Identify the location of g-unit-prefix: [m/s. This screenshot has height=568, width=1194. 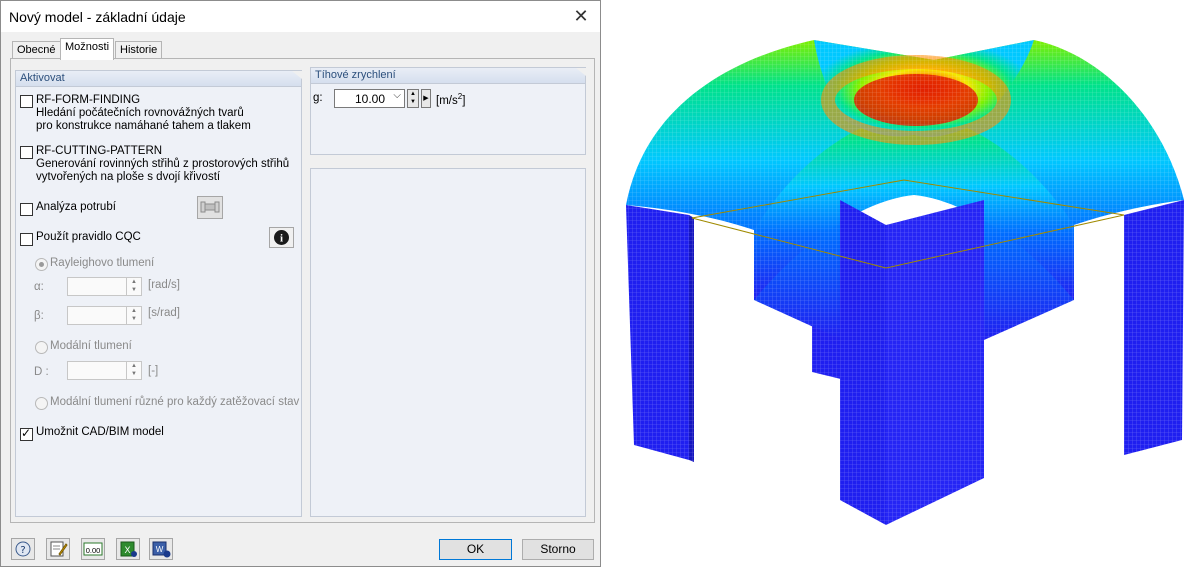
(447, 100).